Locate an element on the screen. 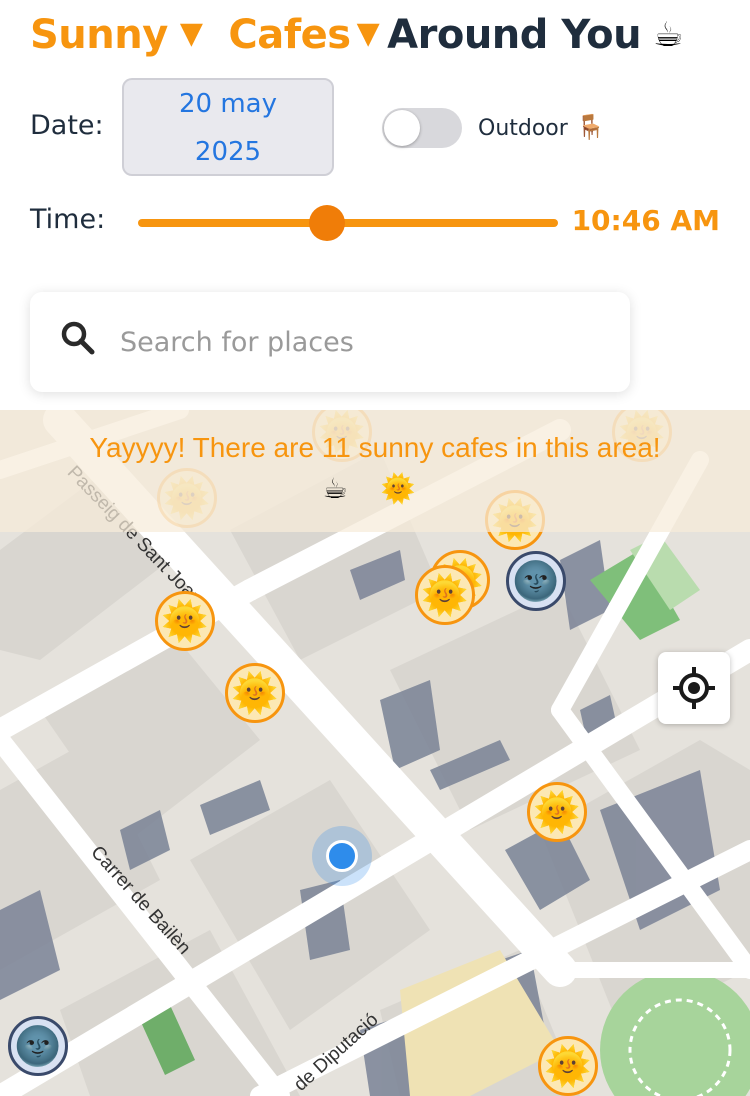  crosshair-icon is located at coordinates (694, 688).